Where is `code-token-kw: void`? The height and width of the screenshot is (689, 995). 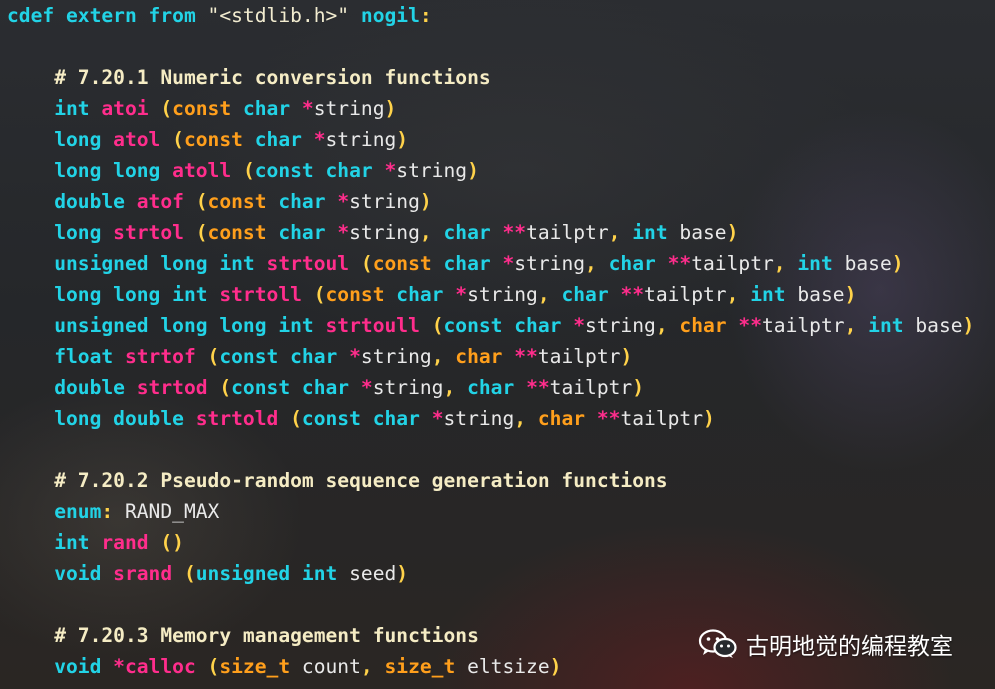 code-token-kw: void is located at coordinates (84, 573).